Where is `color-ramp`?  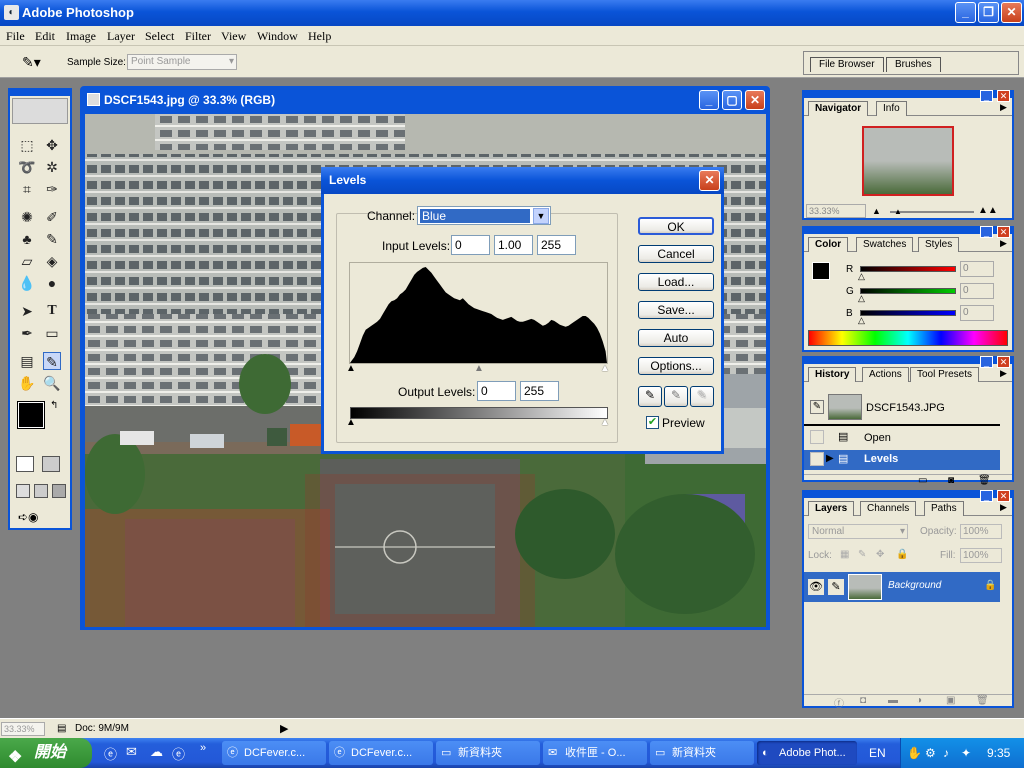 color-ramp is located at coordinates (908, 338).